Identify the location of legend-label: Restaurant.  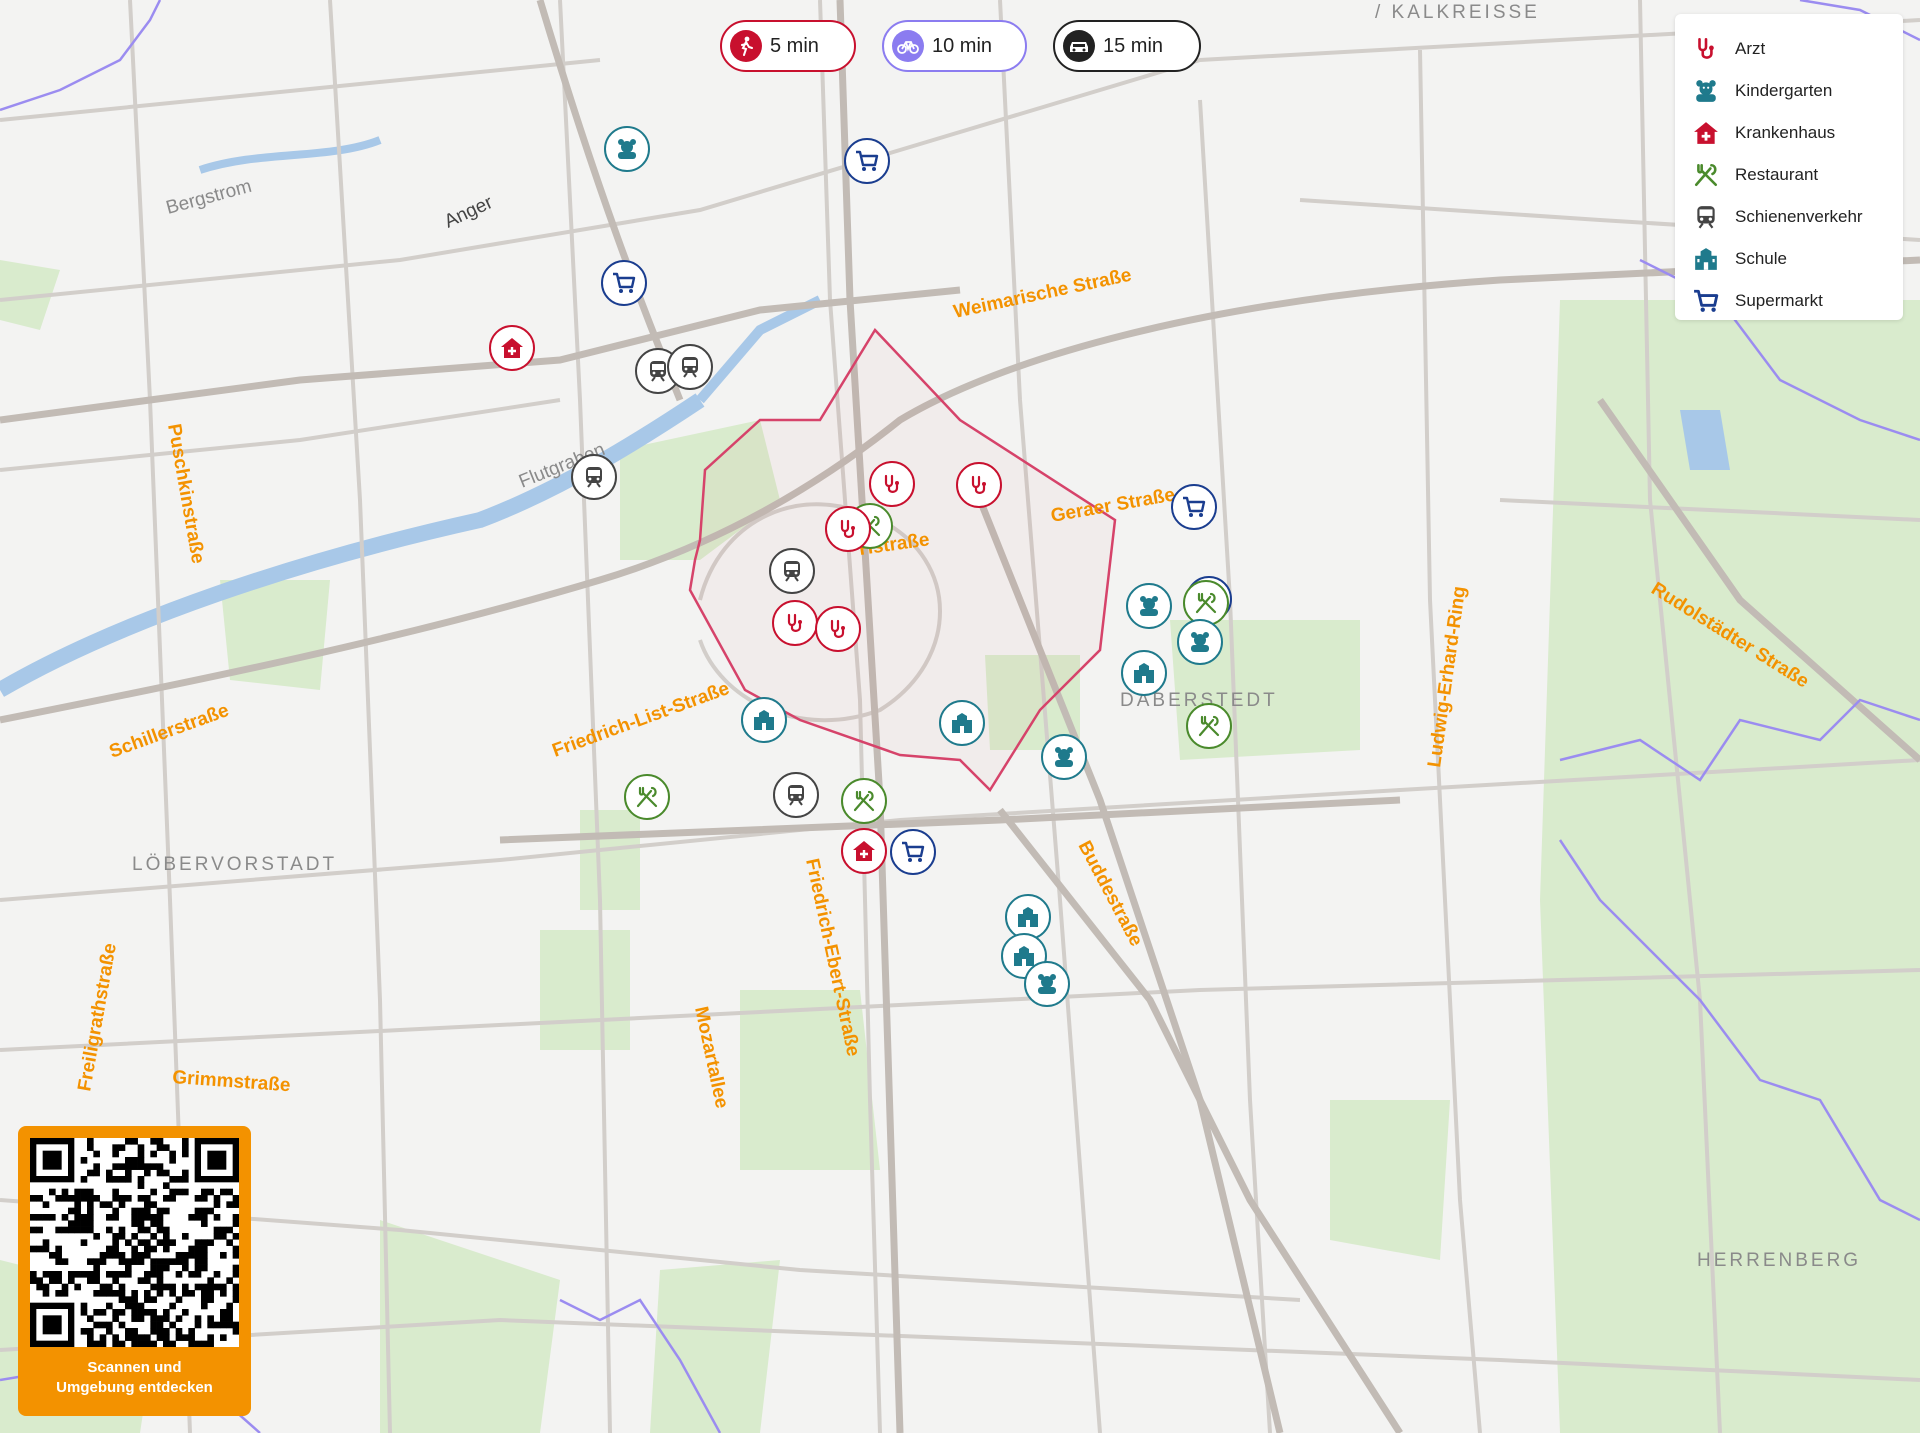
(1777, 174).